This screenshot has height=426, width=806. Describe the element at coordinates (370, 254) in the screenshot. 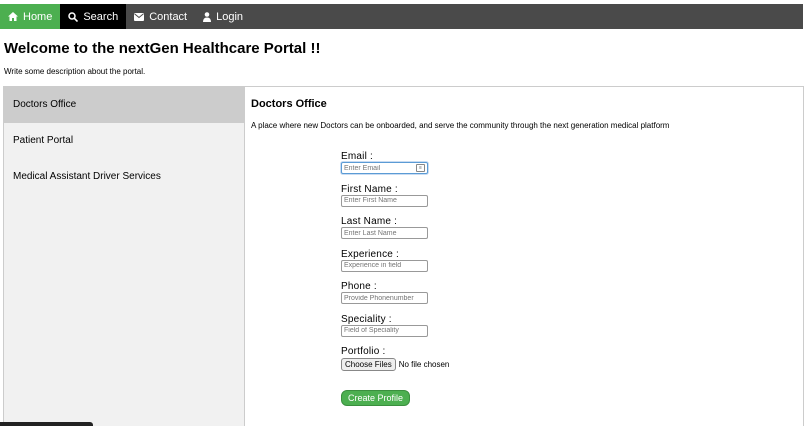

I see `experience-label: Experience :` at that location.